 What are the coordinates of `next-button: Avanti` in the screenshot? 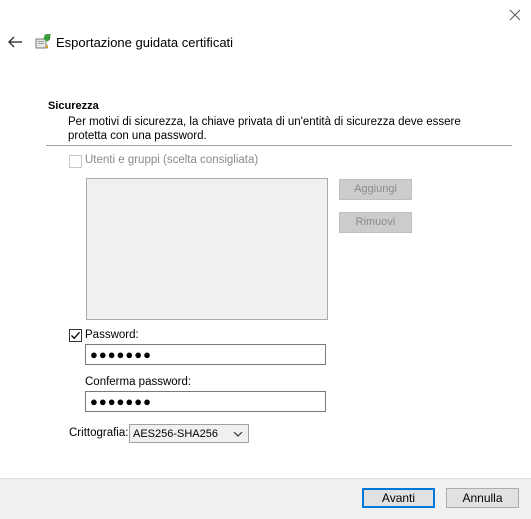 It's located at (398, 498).